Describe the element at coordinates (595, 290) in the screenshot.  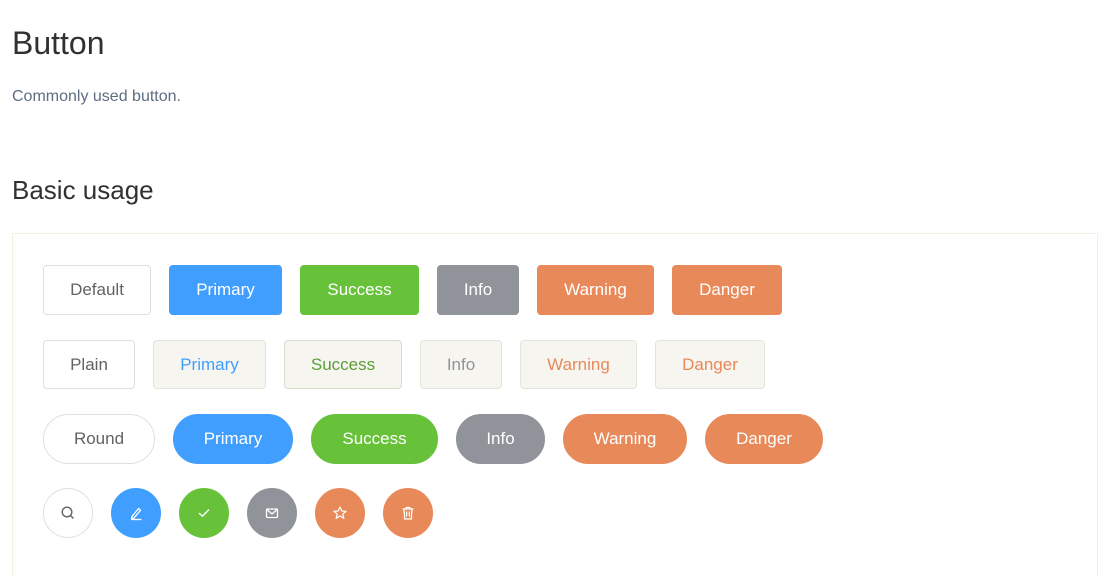
I see `warning-button: Warning` at that location.